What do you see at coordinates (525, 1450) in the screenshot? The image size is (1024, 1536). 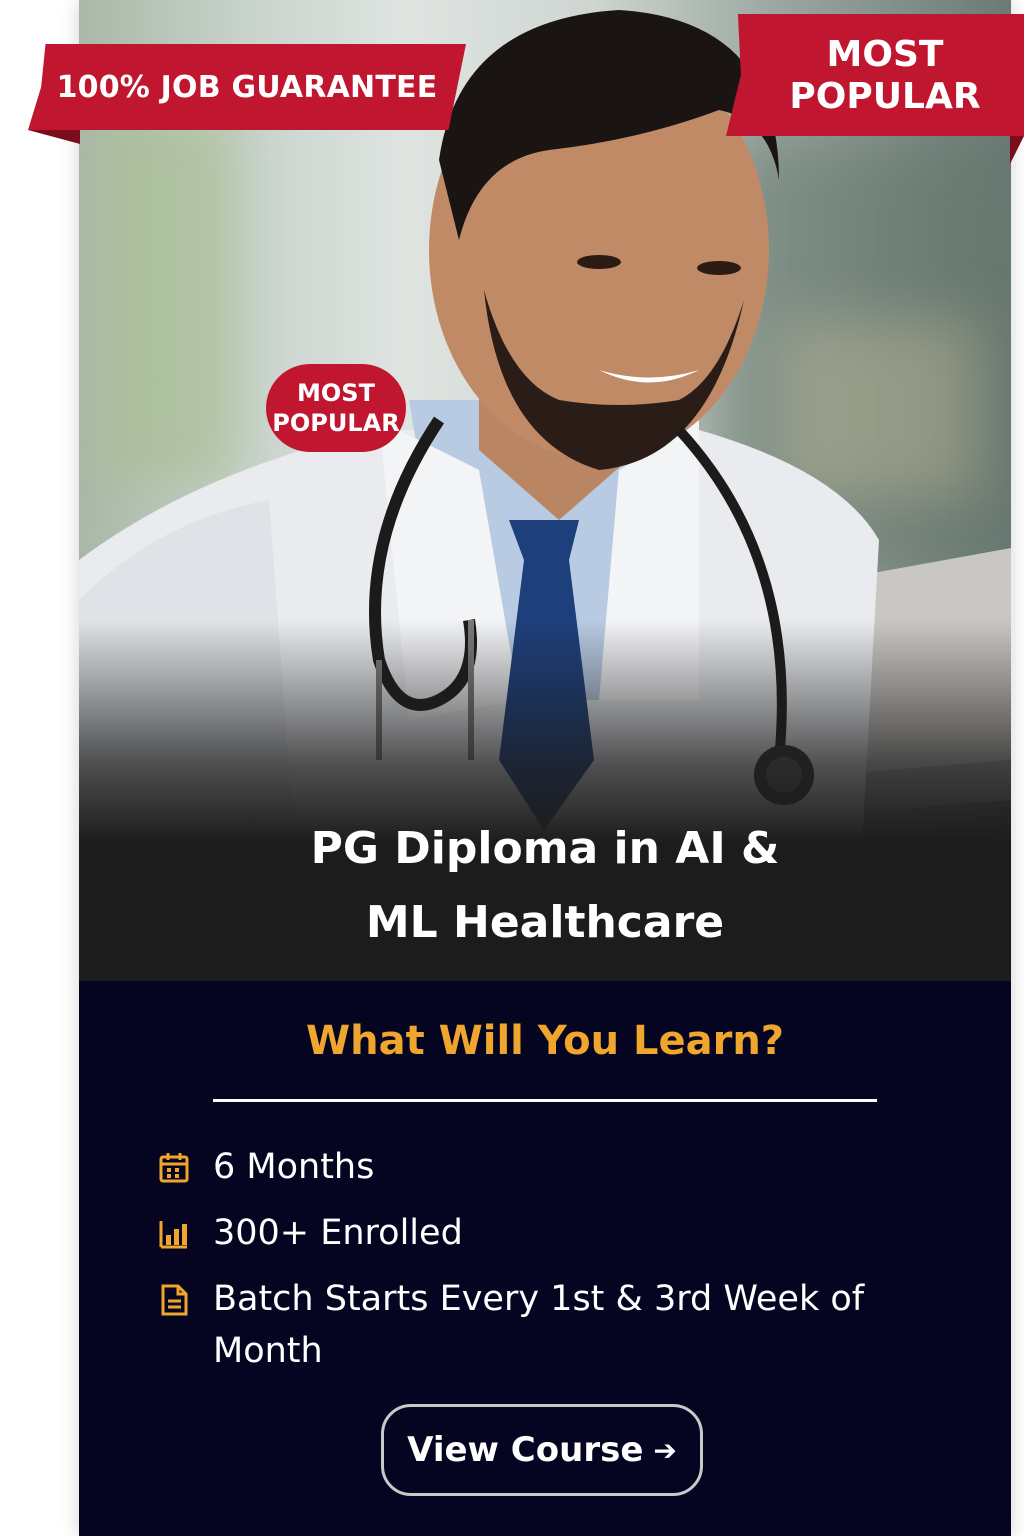 I see `view-course-label: View Course` at bounding box center [525, 1450].